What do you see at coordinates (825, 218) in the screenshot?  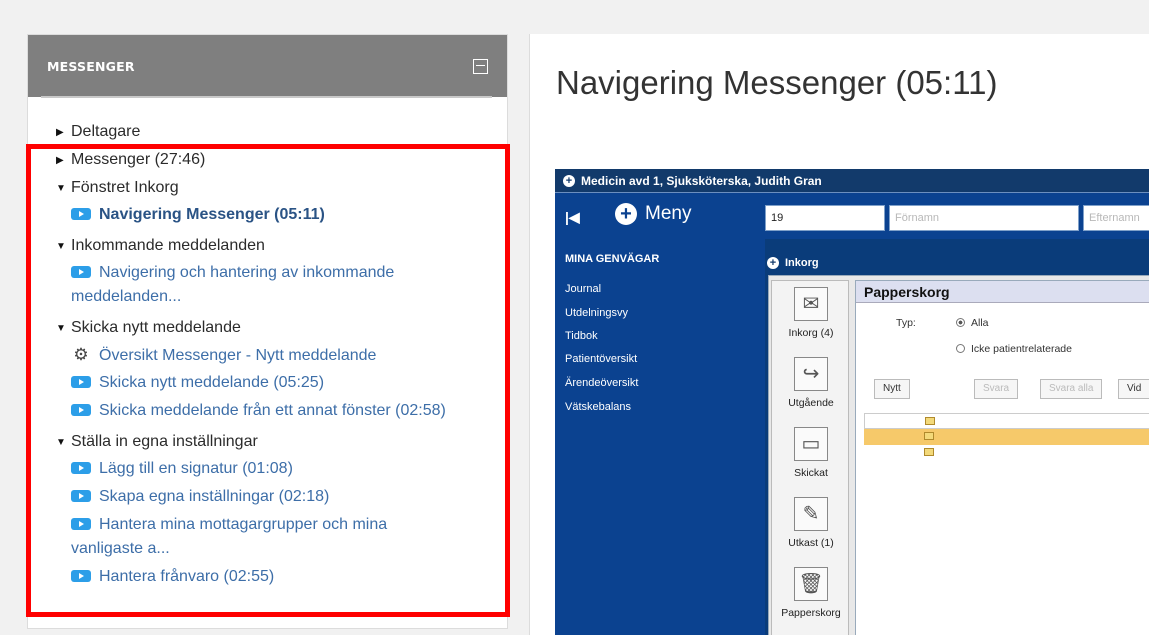 I see `id-field: 19` at bounding box center [825, 218].